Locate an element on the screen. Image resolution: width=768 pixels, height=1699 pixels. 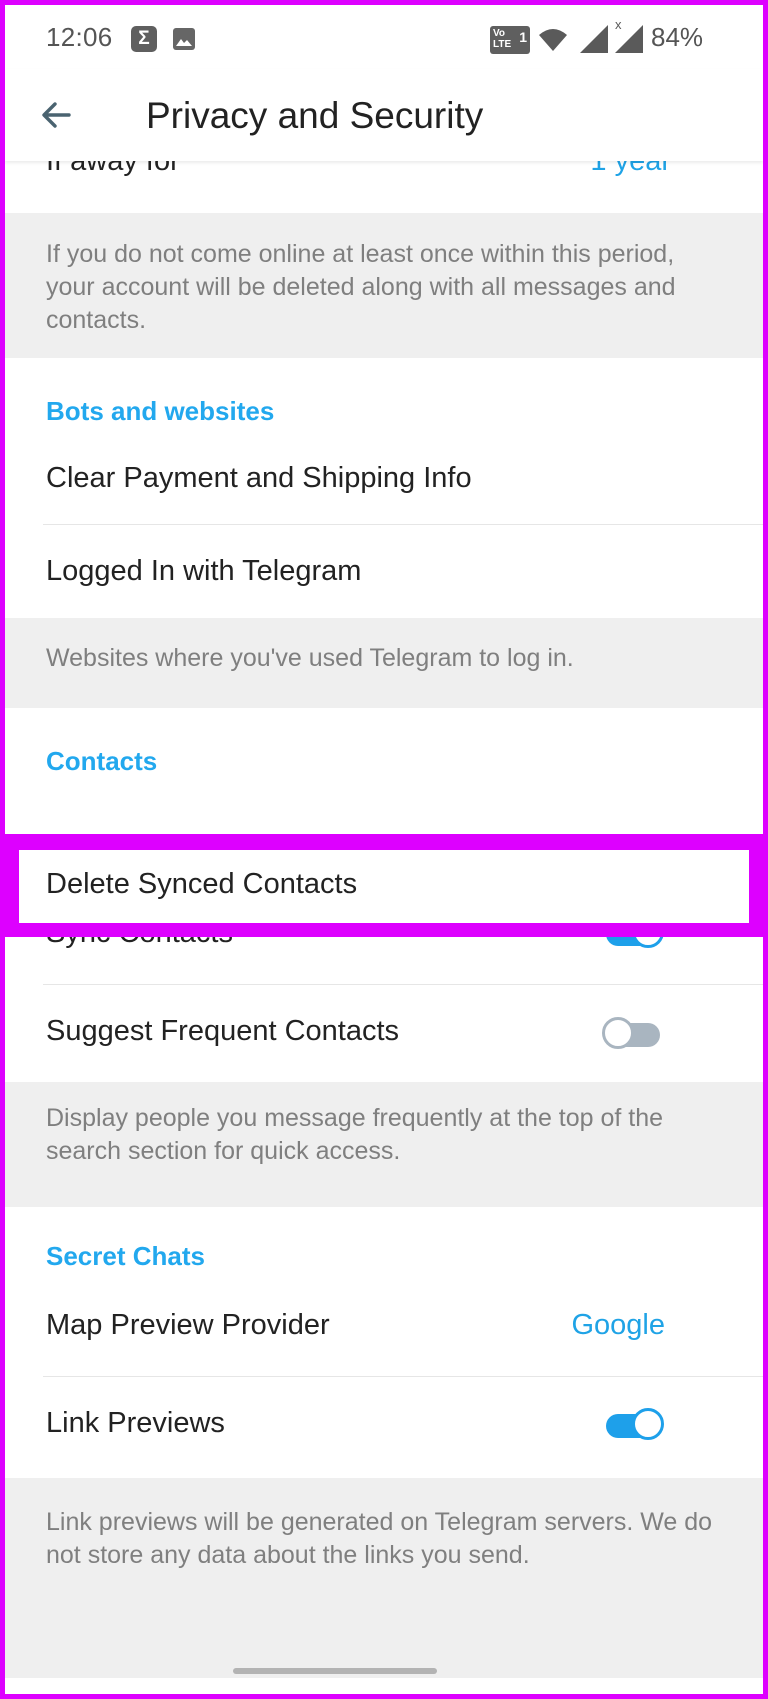
map-preview-provider-row: Map Preview Provider Google is located at coordinates (384, 1328).